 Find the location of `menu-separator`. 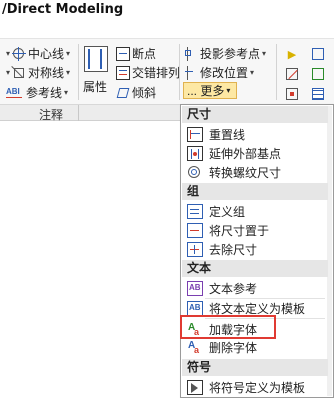

menu-separator is located at coordinates (265, 318).